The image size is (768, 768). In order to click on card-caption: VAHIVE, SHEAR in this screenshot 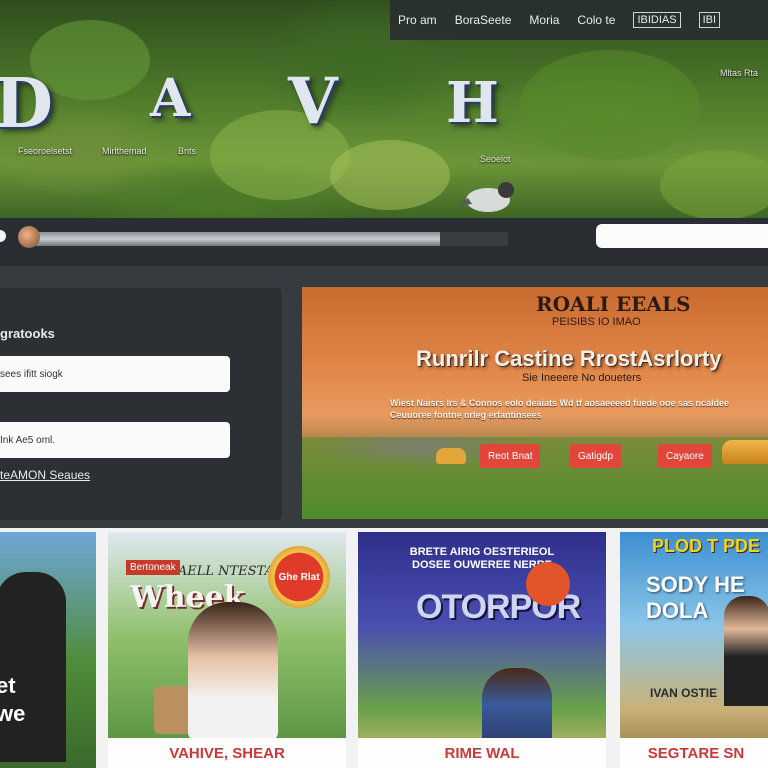, I will do `click(227, 753)`.